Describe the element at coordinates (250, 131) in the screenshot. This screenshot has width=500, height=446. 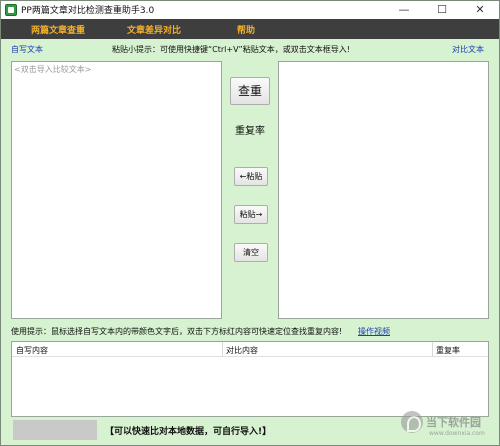
I see `duplicate-rate-label: 重复率` at that location.